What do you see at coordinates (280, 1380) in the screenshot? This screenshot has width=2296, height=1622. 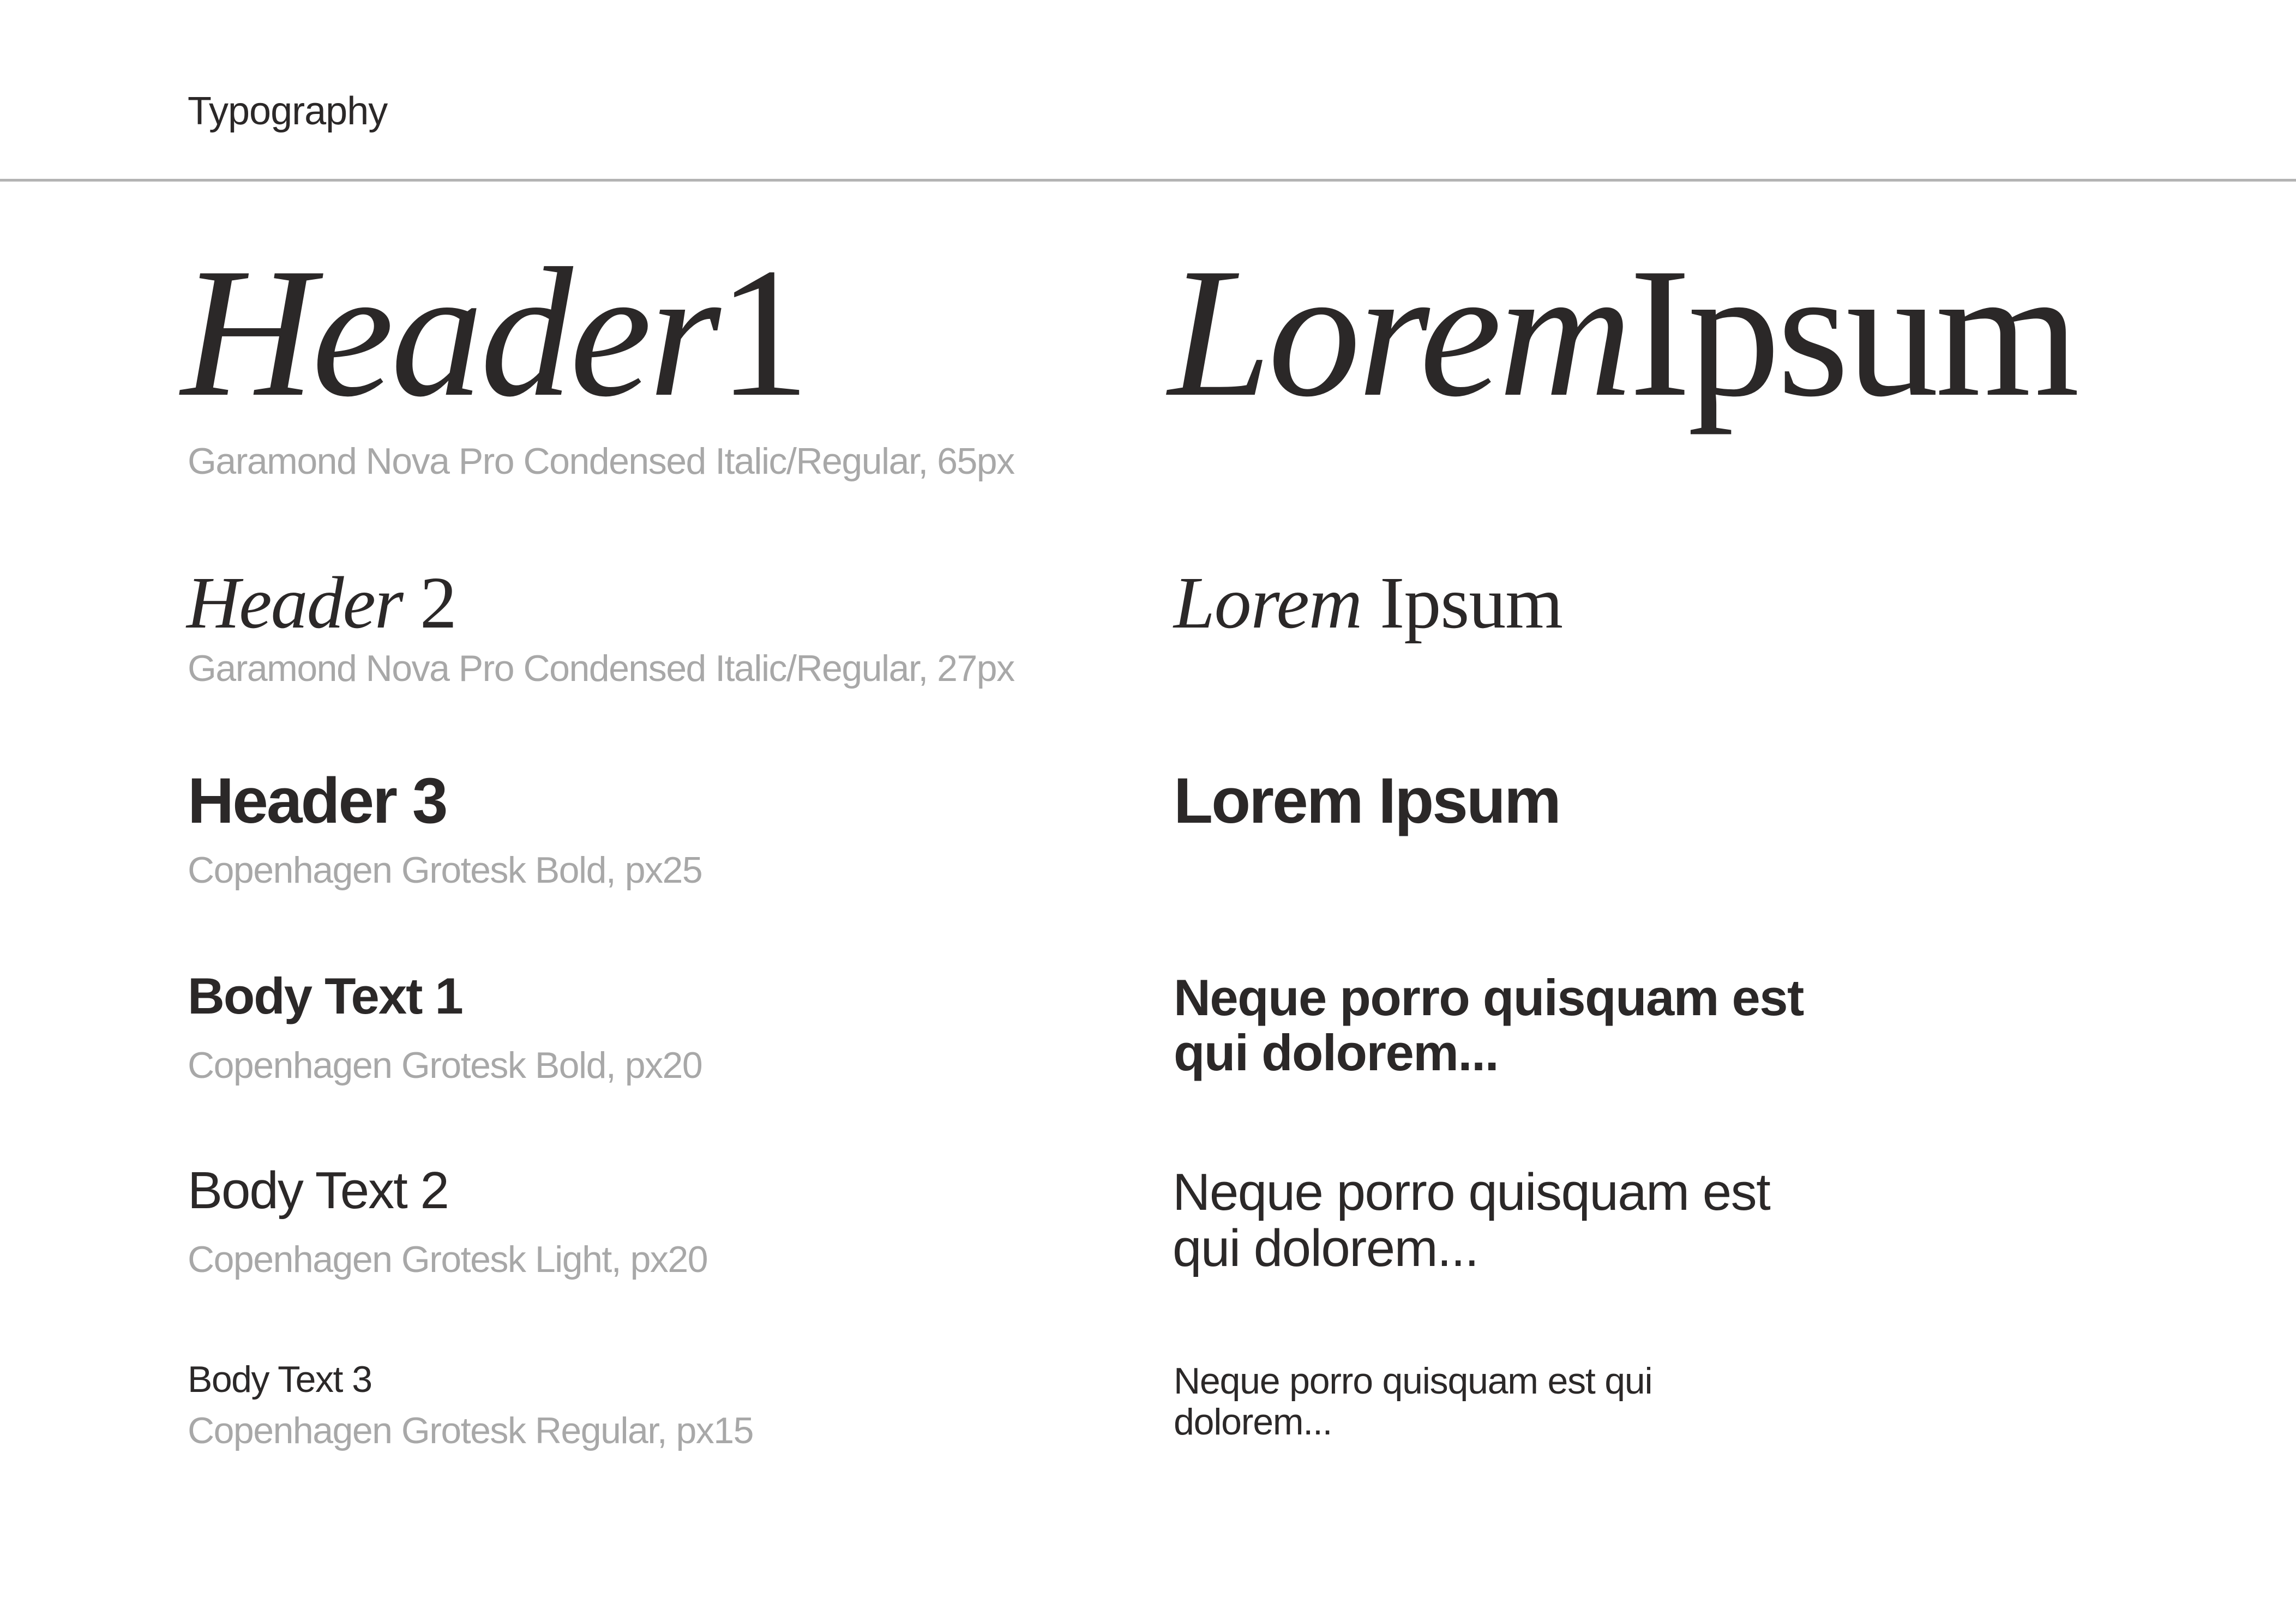 I see `body3-label: Body Text 3` at bounding box center [280, 1380].